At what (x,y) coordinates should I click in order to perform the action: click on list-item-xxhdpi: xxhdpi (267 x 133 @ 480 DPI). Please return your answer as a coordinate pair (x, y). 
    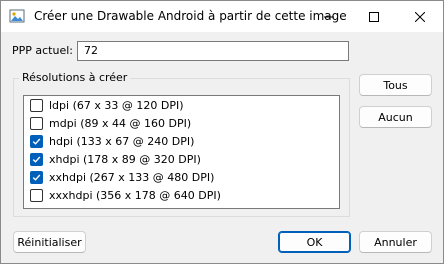
    Looking at the image, I should click on (122, 177).